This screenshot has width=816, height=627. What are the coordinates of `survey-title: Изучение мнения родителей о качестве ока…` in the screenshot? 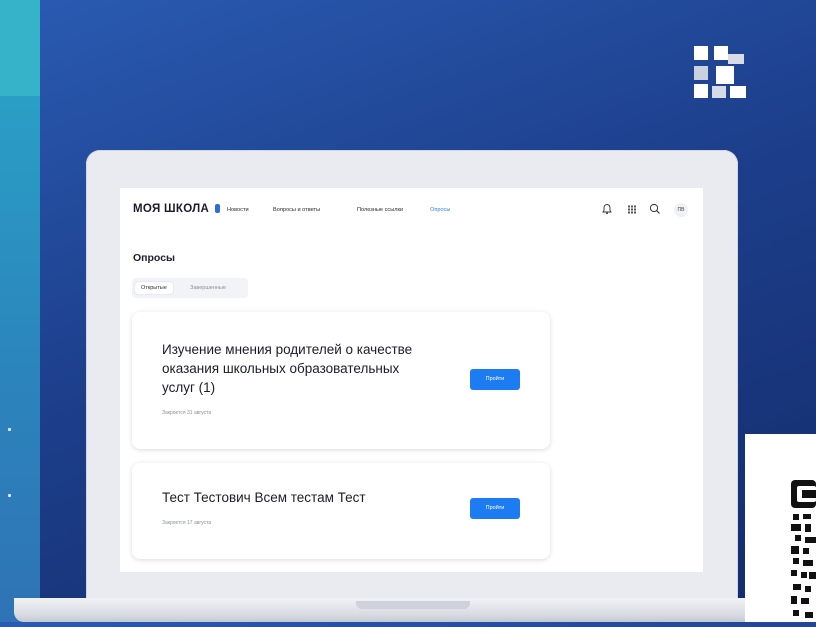 It's located at (287, 368).